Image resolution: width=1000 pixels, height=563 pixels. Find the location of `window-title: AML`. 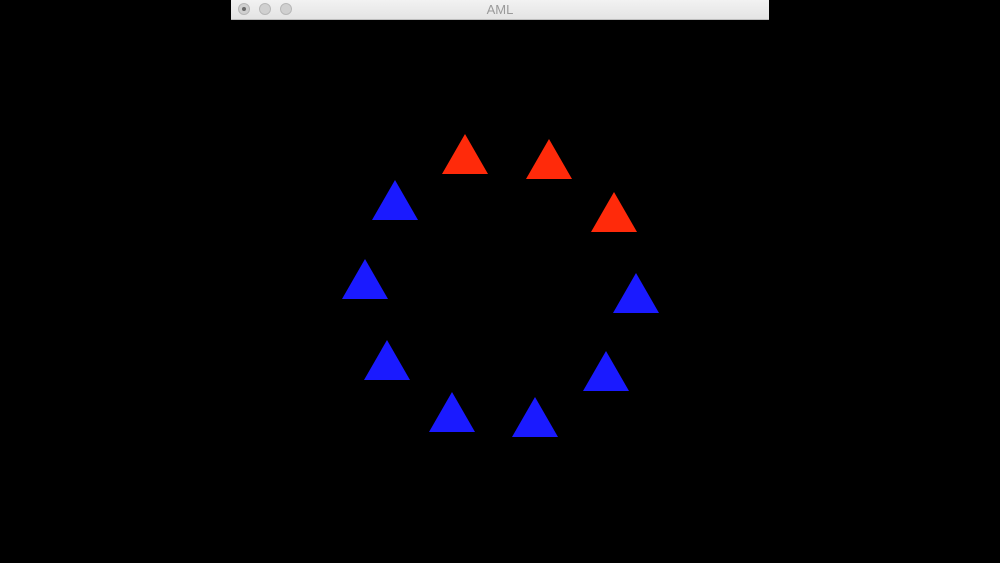

window-title: AML is located at coordinates (500, 9).